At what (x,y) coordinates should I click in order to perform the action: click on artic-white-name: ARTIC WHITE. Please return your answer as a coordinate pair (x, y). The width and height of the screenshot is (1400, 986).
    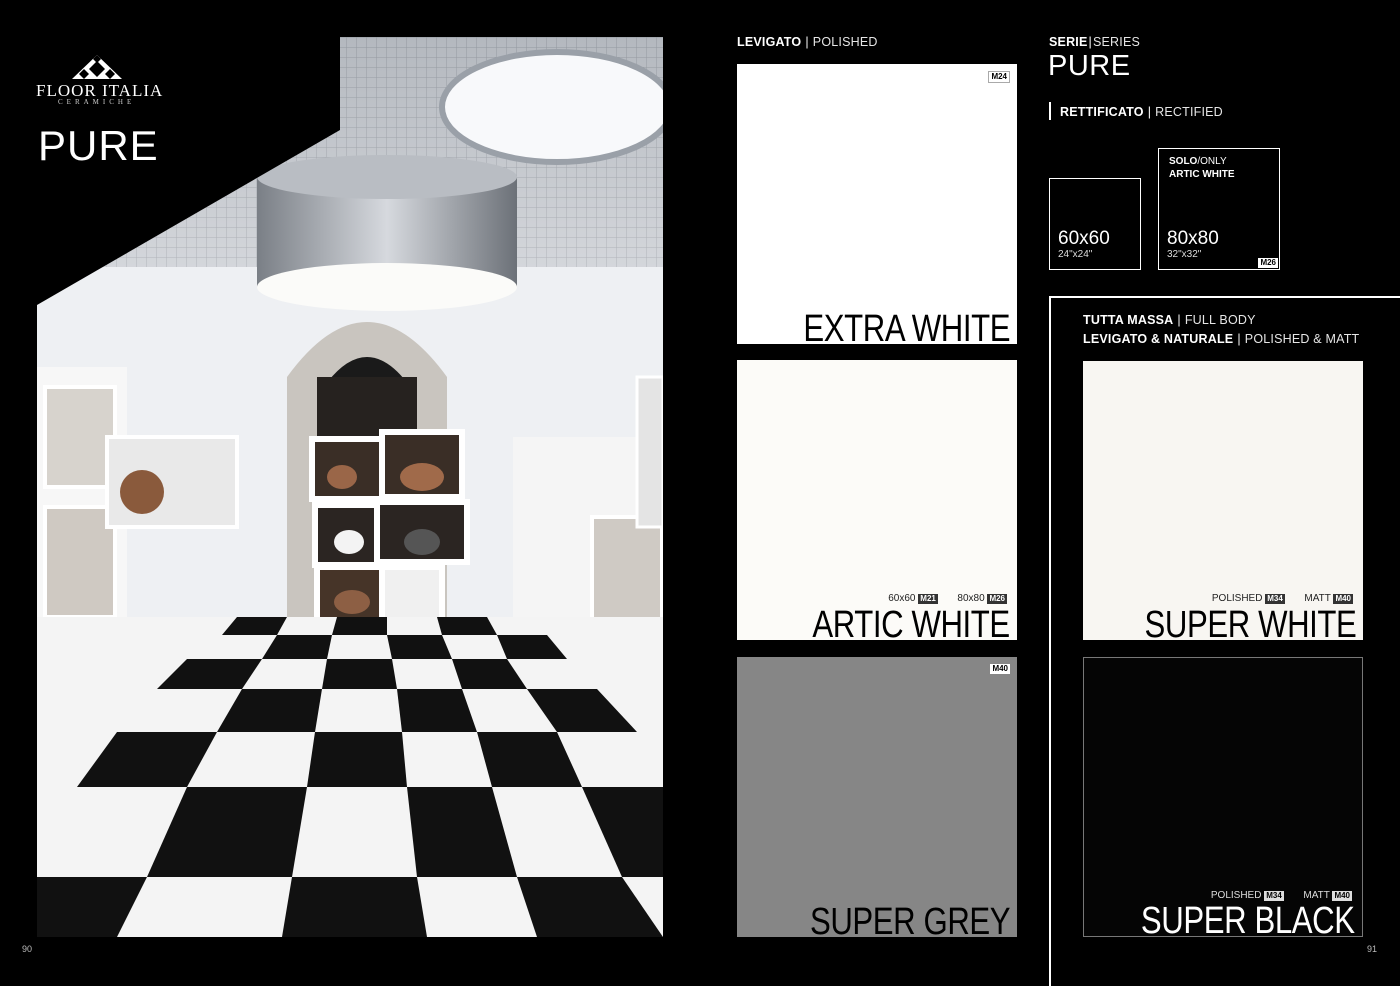
    Looking at the image, I should click on (911, 622).